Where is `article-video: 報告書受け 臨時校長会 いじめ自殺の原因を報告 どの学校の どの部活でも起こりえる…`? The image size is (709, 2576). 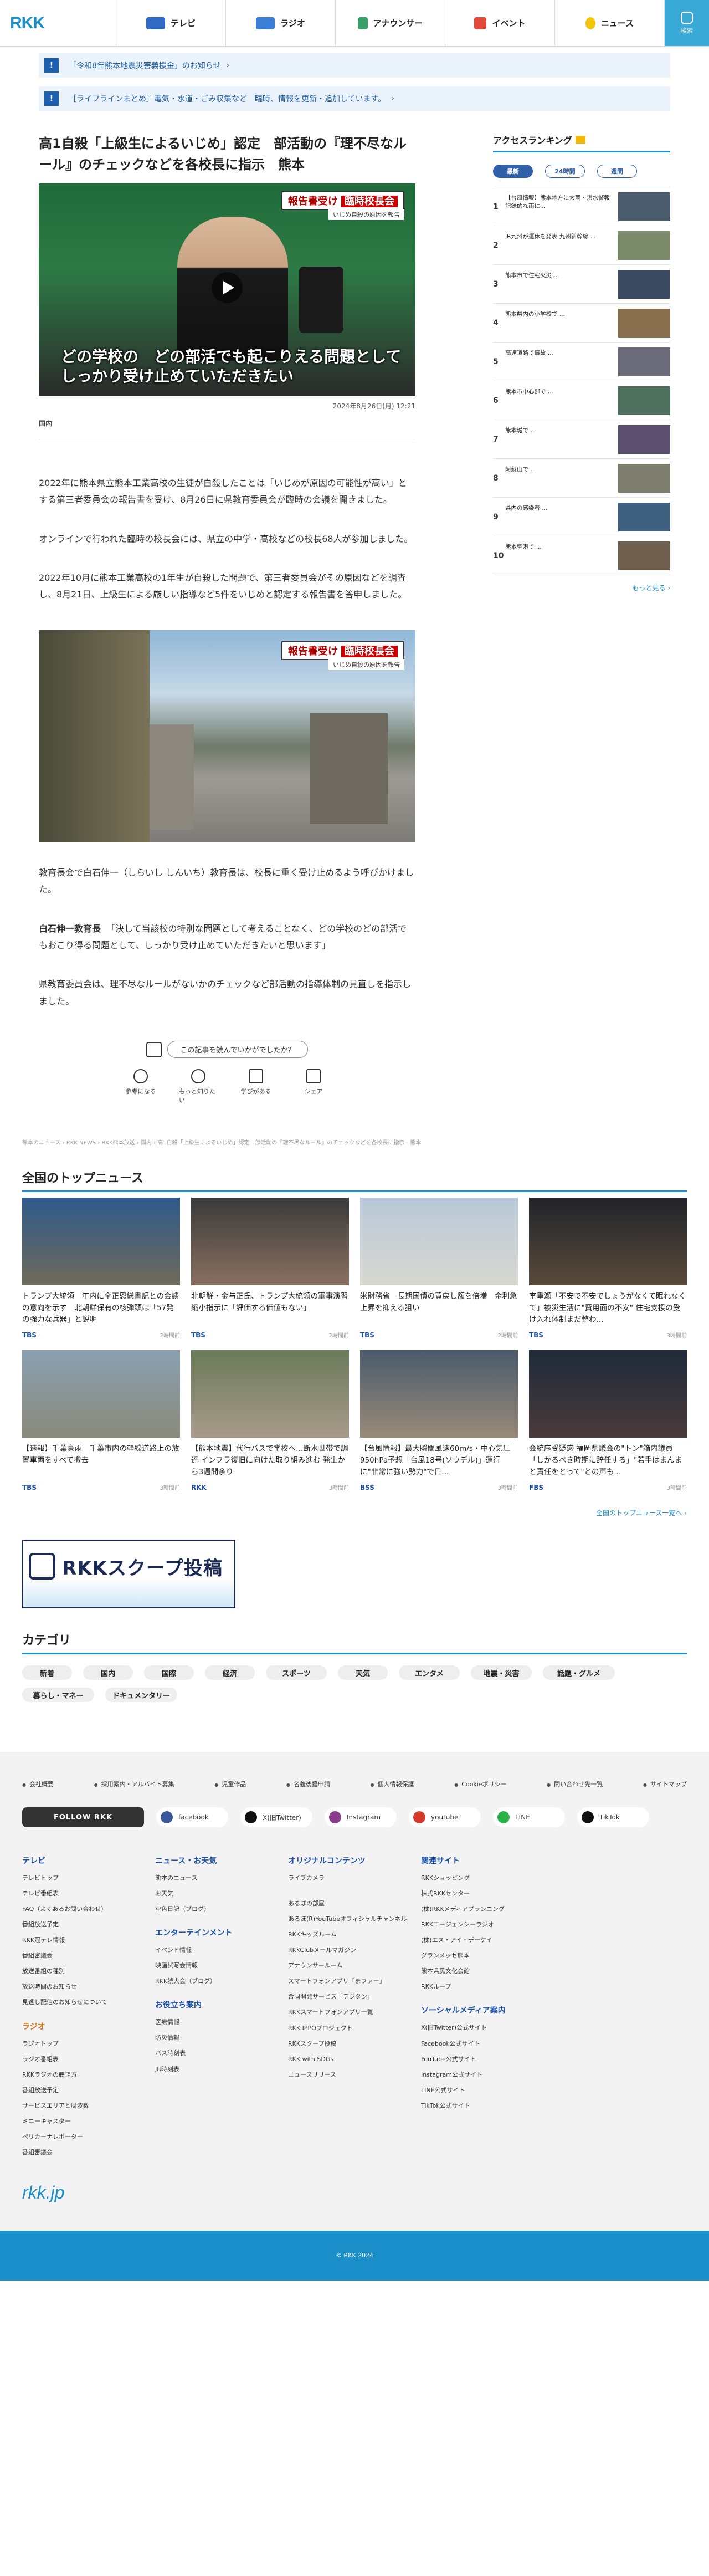
article-video: 報告書受け 臨時校長会 いじめ自殺の原因を報告 どの学校の どの部活でも起こりえる… is located at coordinates (227, 289).